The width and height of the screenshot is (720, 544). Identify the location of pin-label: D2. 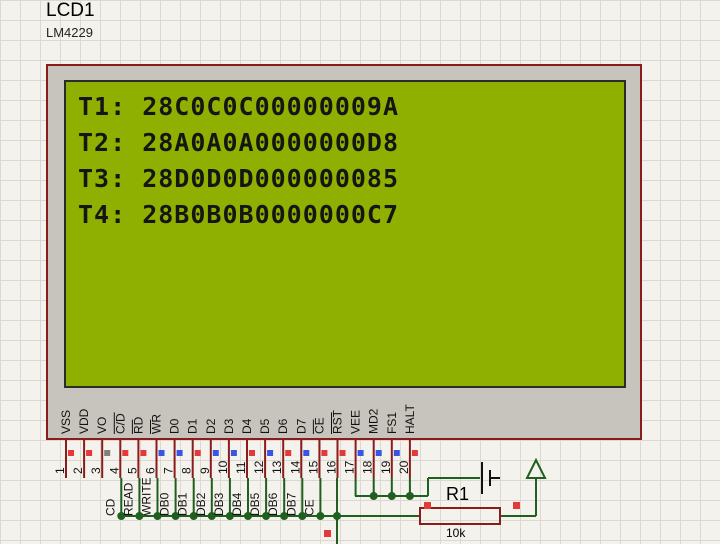
(211, 426).